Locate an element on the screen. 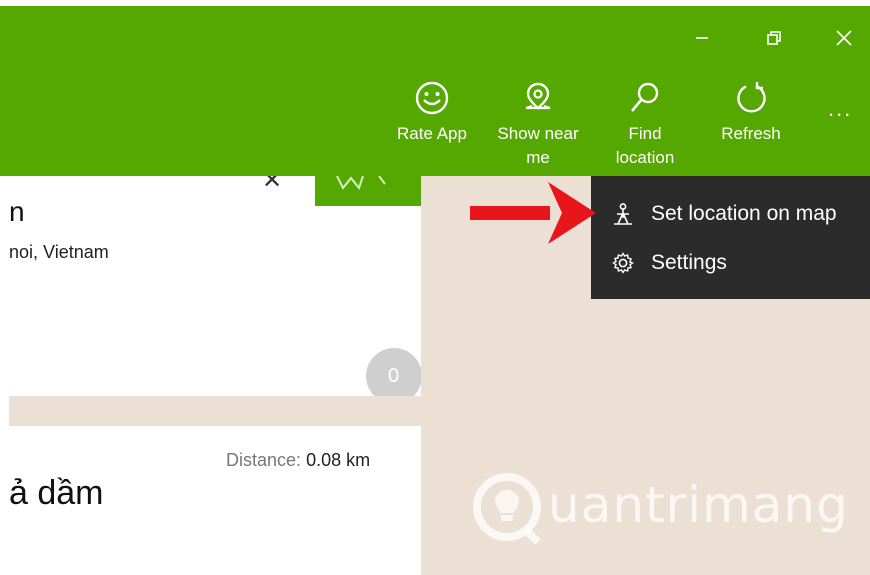  menu-item-settings: Settings is located at coordinates (730, 263).